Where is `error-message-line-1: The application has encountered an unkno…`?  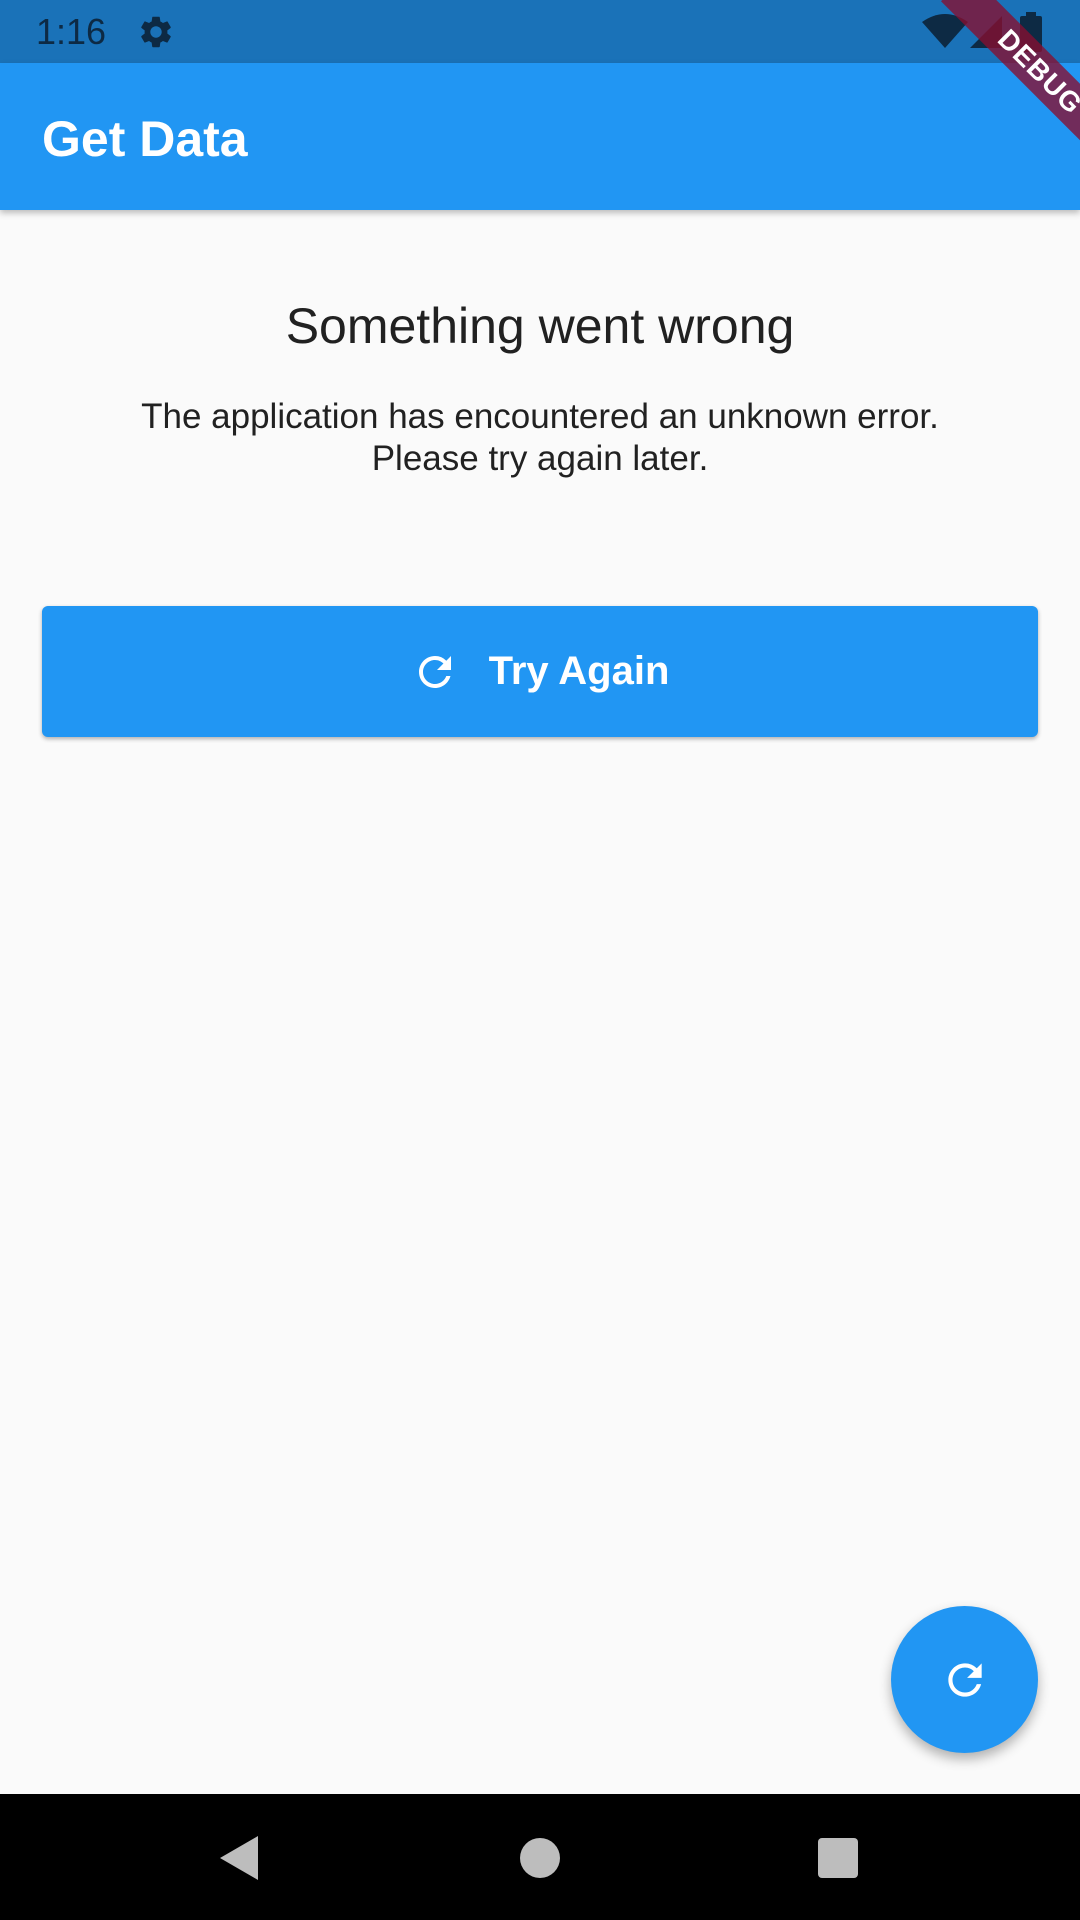 error-message-line-1: The application has encountered an unkno… is located at coordinates (540, 416).